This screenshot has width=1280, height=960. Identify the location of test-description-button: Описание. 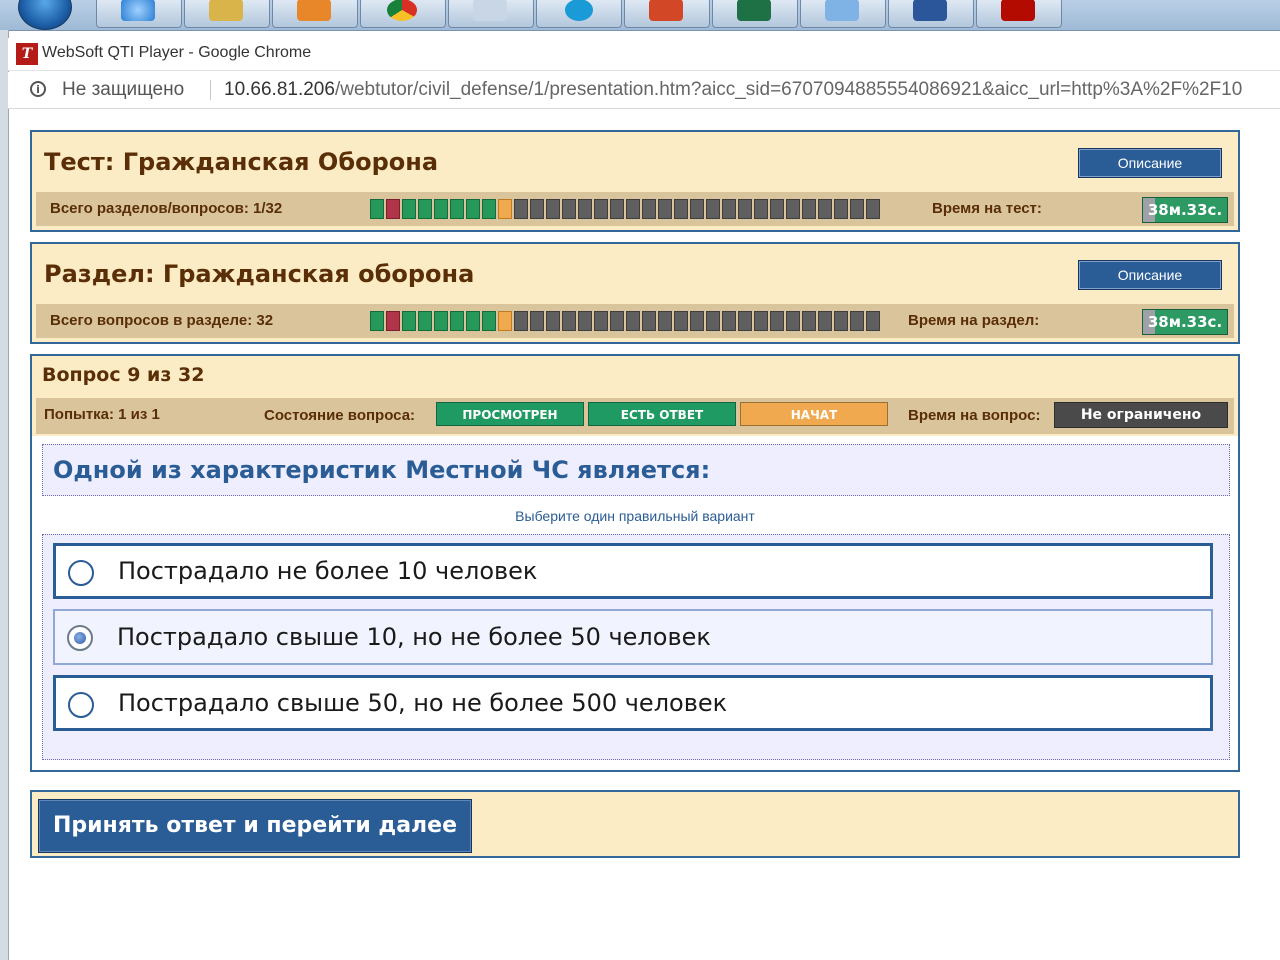
(1150, 163).